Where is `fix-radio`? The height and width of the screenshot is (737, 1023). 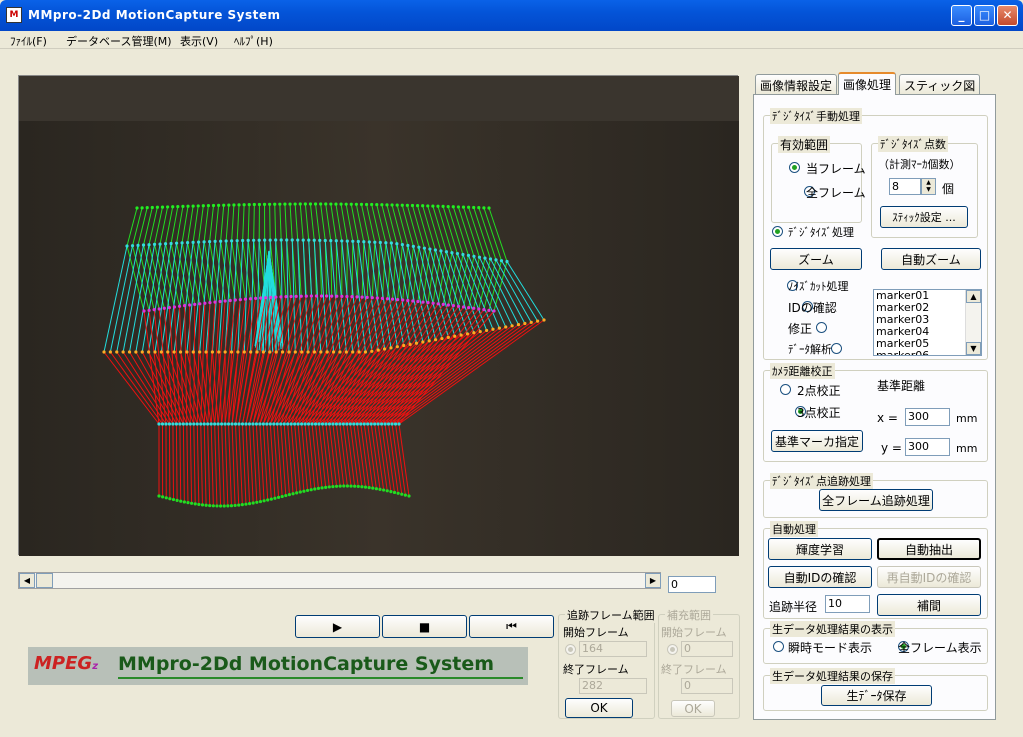
fix-radio is located at coordinates (822, 327).